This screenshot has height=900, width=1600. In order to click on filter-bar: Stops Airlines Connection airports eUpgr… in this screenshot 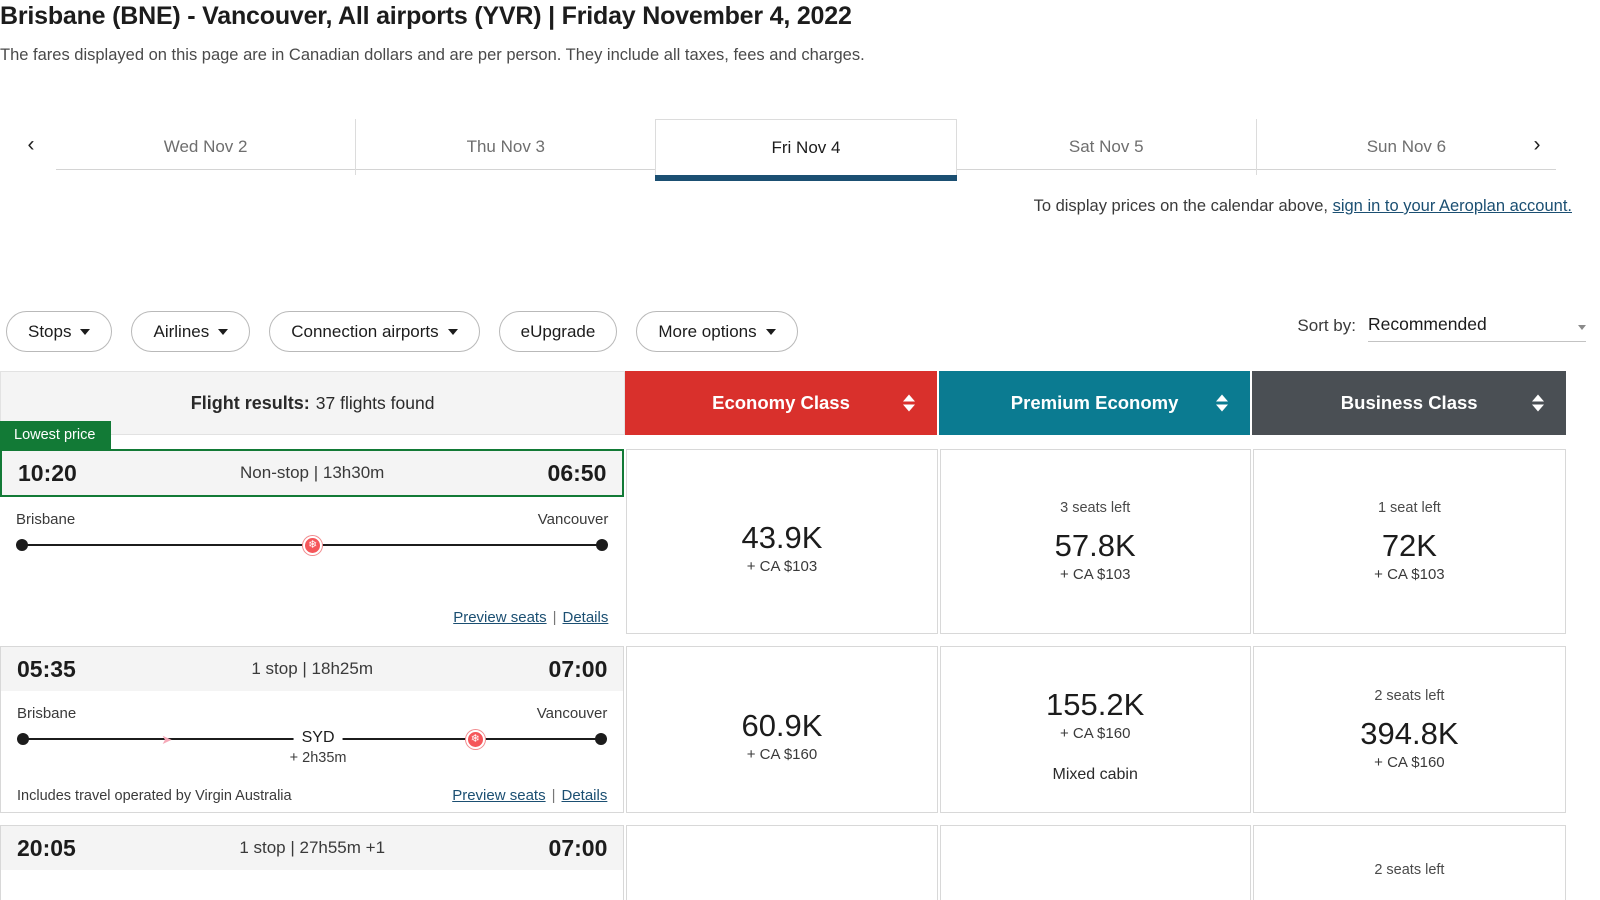, I will do `click(402, 331)`.